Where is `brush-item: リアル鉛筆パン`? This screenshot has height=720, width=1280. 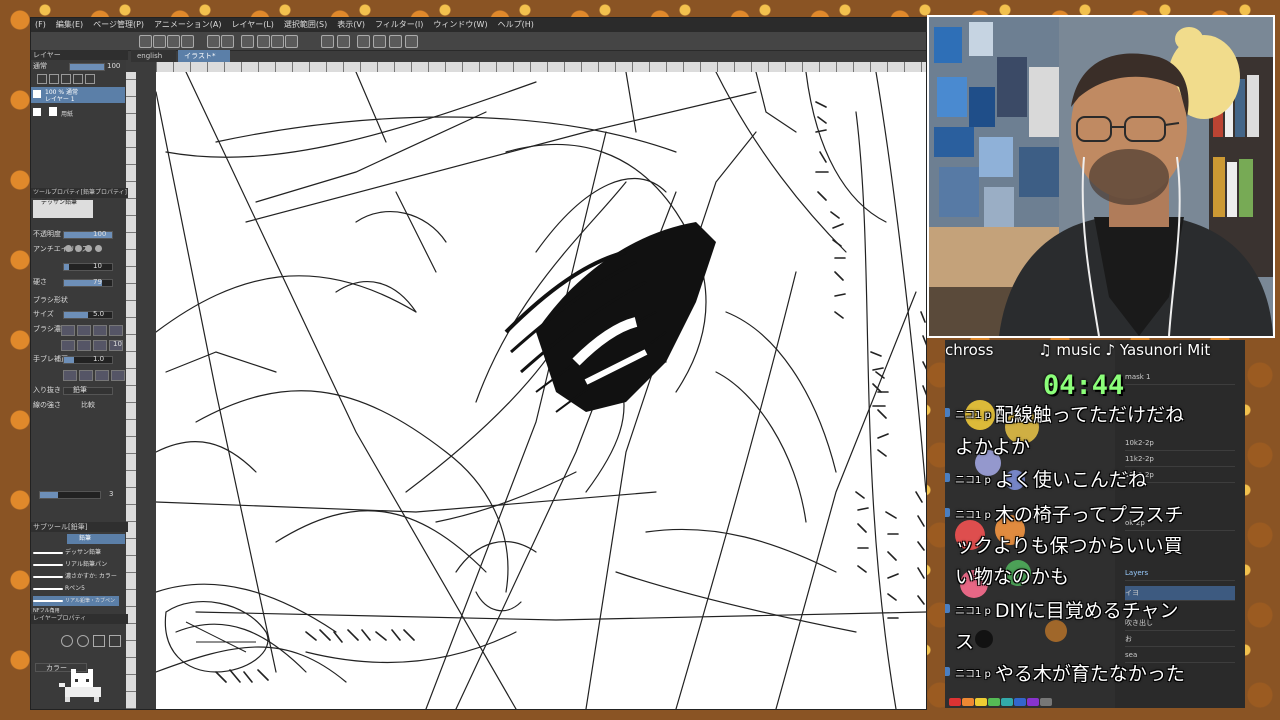 brush-item: リアル鉛筆パン is located at coordinates (76, 565).